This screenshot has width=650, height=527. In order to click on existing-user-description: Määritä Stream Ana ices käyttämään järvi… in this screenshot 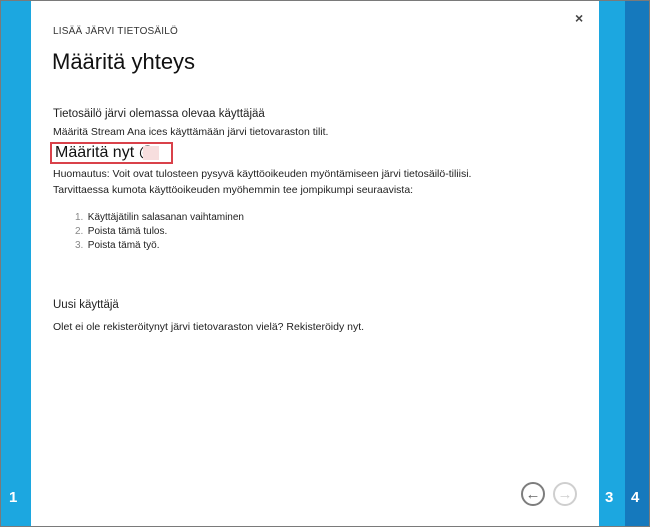, I will do `click(191, 132)`.